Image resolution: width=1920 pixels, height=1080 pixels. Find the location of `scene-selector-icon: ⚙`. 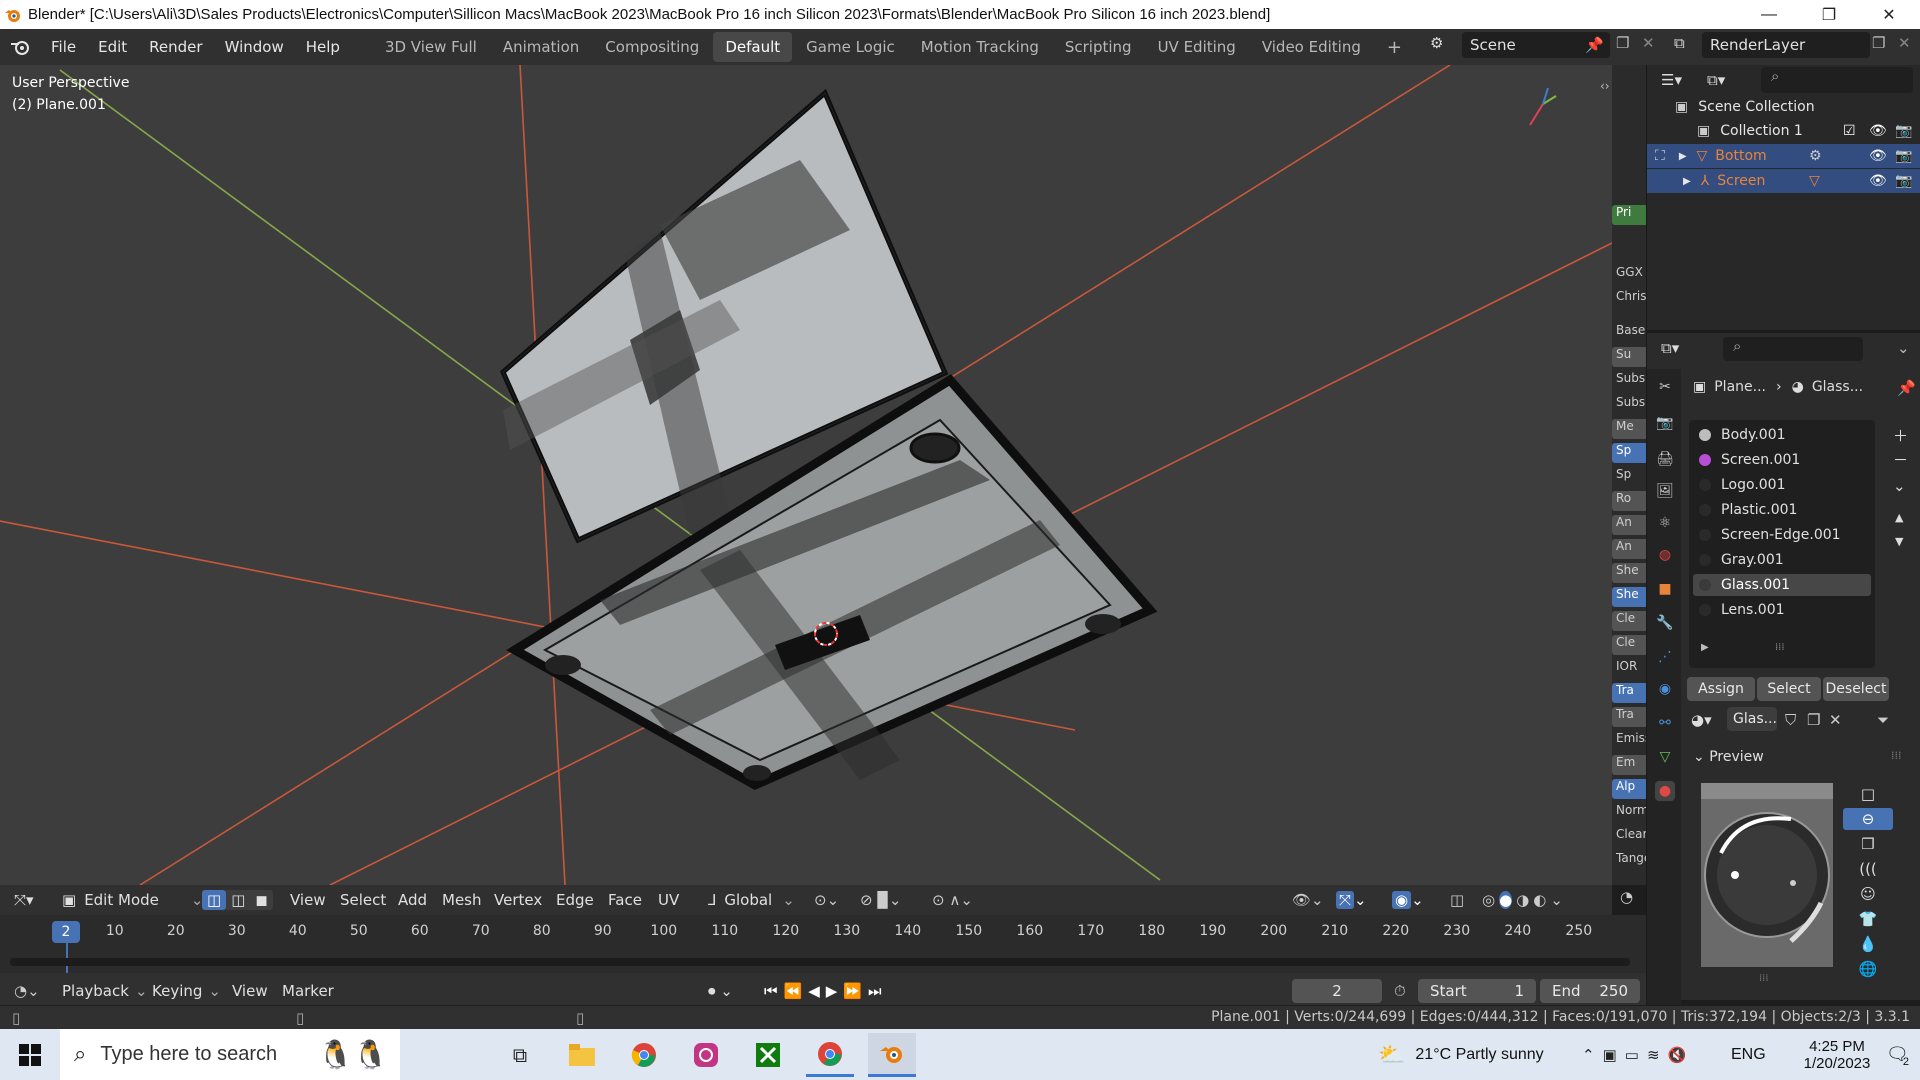

scene-selector-icon: ⚙ is located at coordinates (1444, 46).